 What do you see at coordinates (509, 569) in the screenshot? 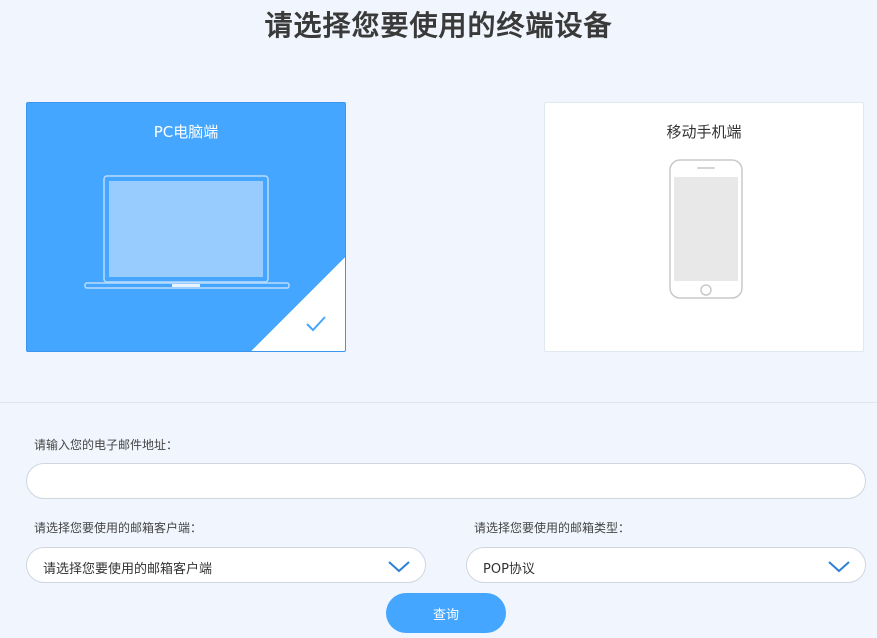
I see `type-select-value: POP协议` at bounding box center [509, 569].